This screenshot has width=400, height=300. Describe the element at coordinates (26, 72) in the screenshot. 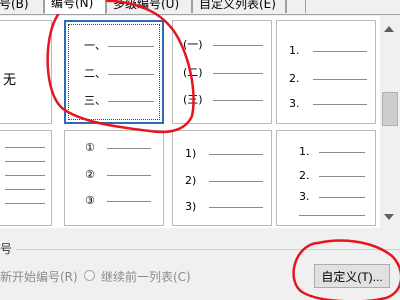

I see `gallery-item-none: 无` at that location.